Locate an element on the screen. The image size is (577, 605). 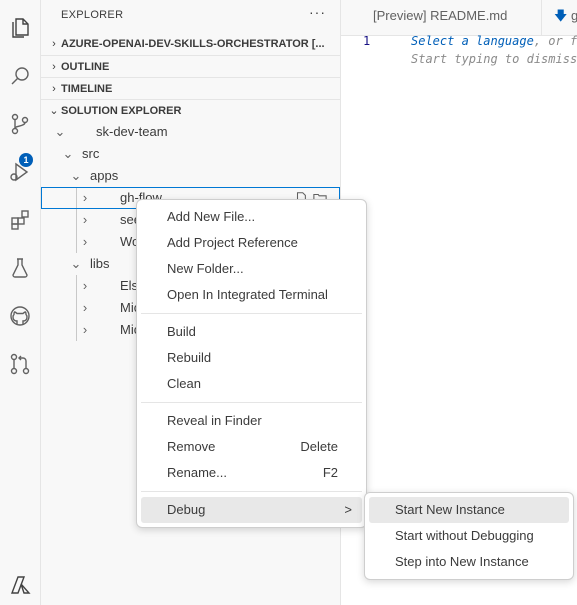
menu-item-clean: Clean is located at coordinates (251, 384).